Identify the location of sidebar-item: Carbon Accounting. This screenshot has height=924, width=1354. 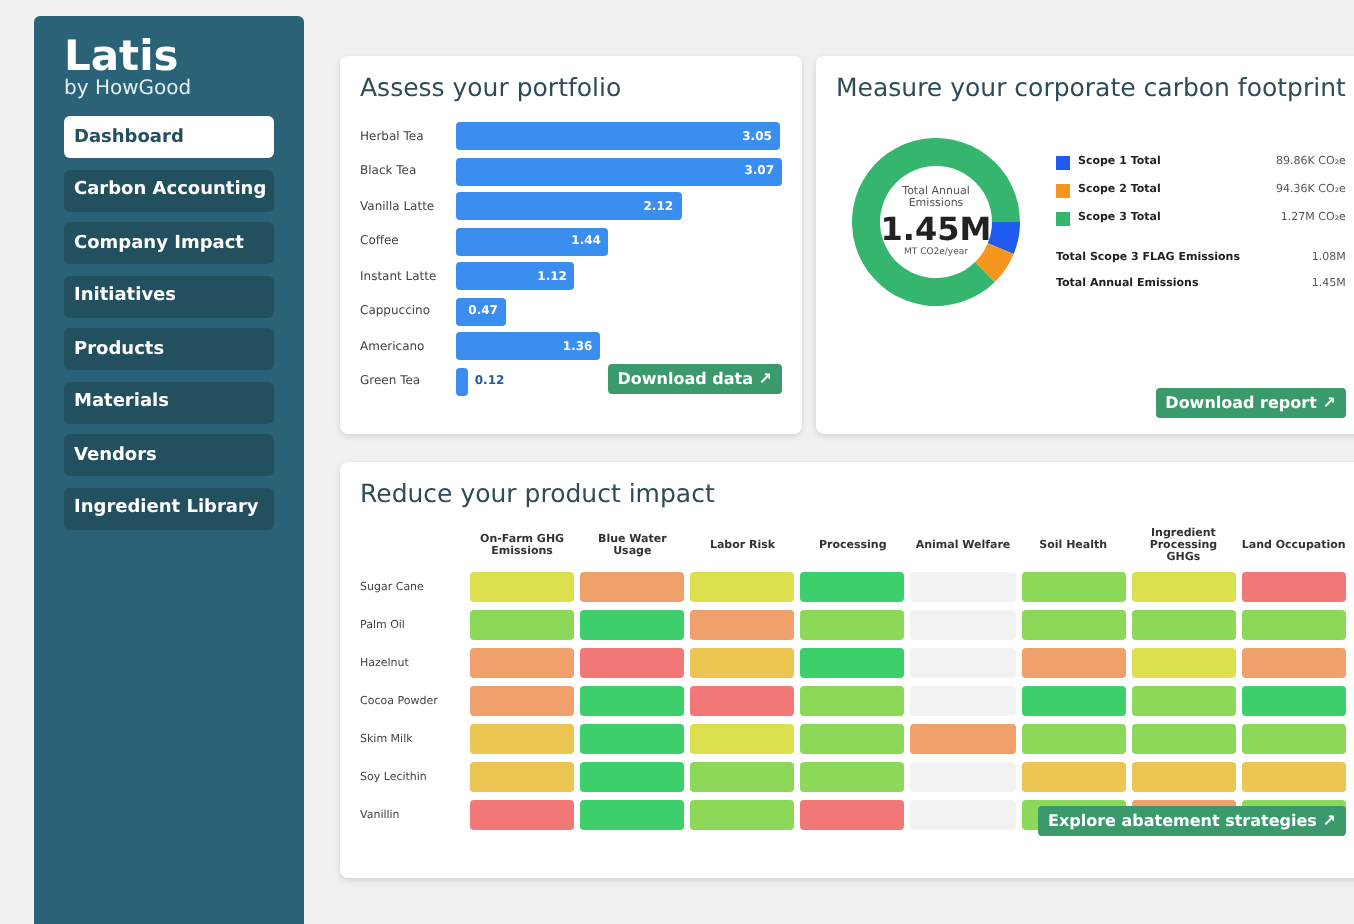
(169, 190).